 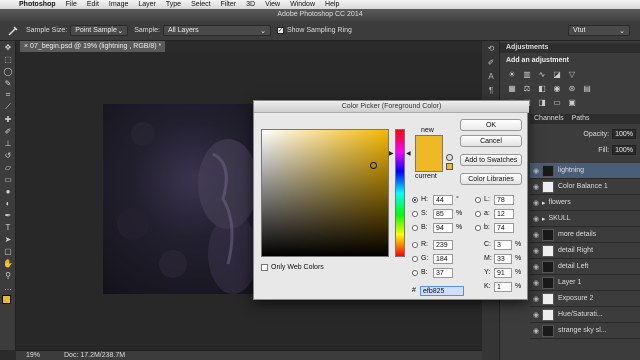 I want to click on menu-window: Window, so click(x=302, y=4).